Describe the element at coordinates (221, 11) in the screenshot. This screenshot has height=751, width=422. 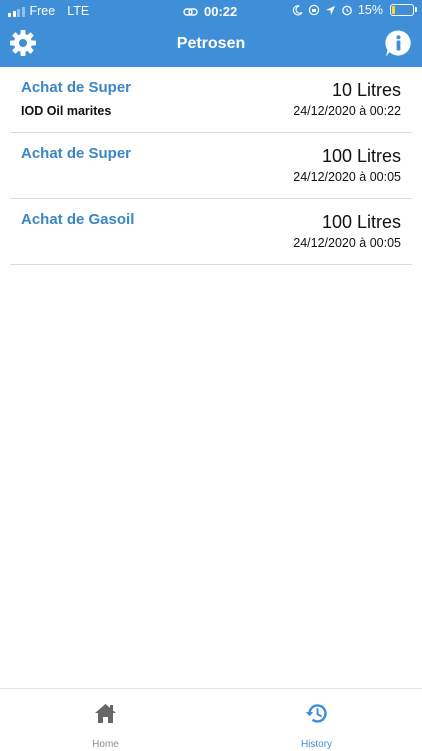
I see `status-time: 00:22` at that location.